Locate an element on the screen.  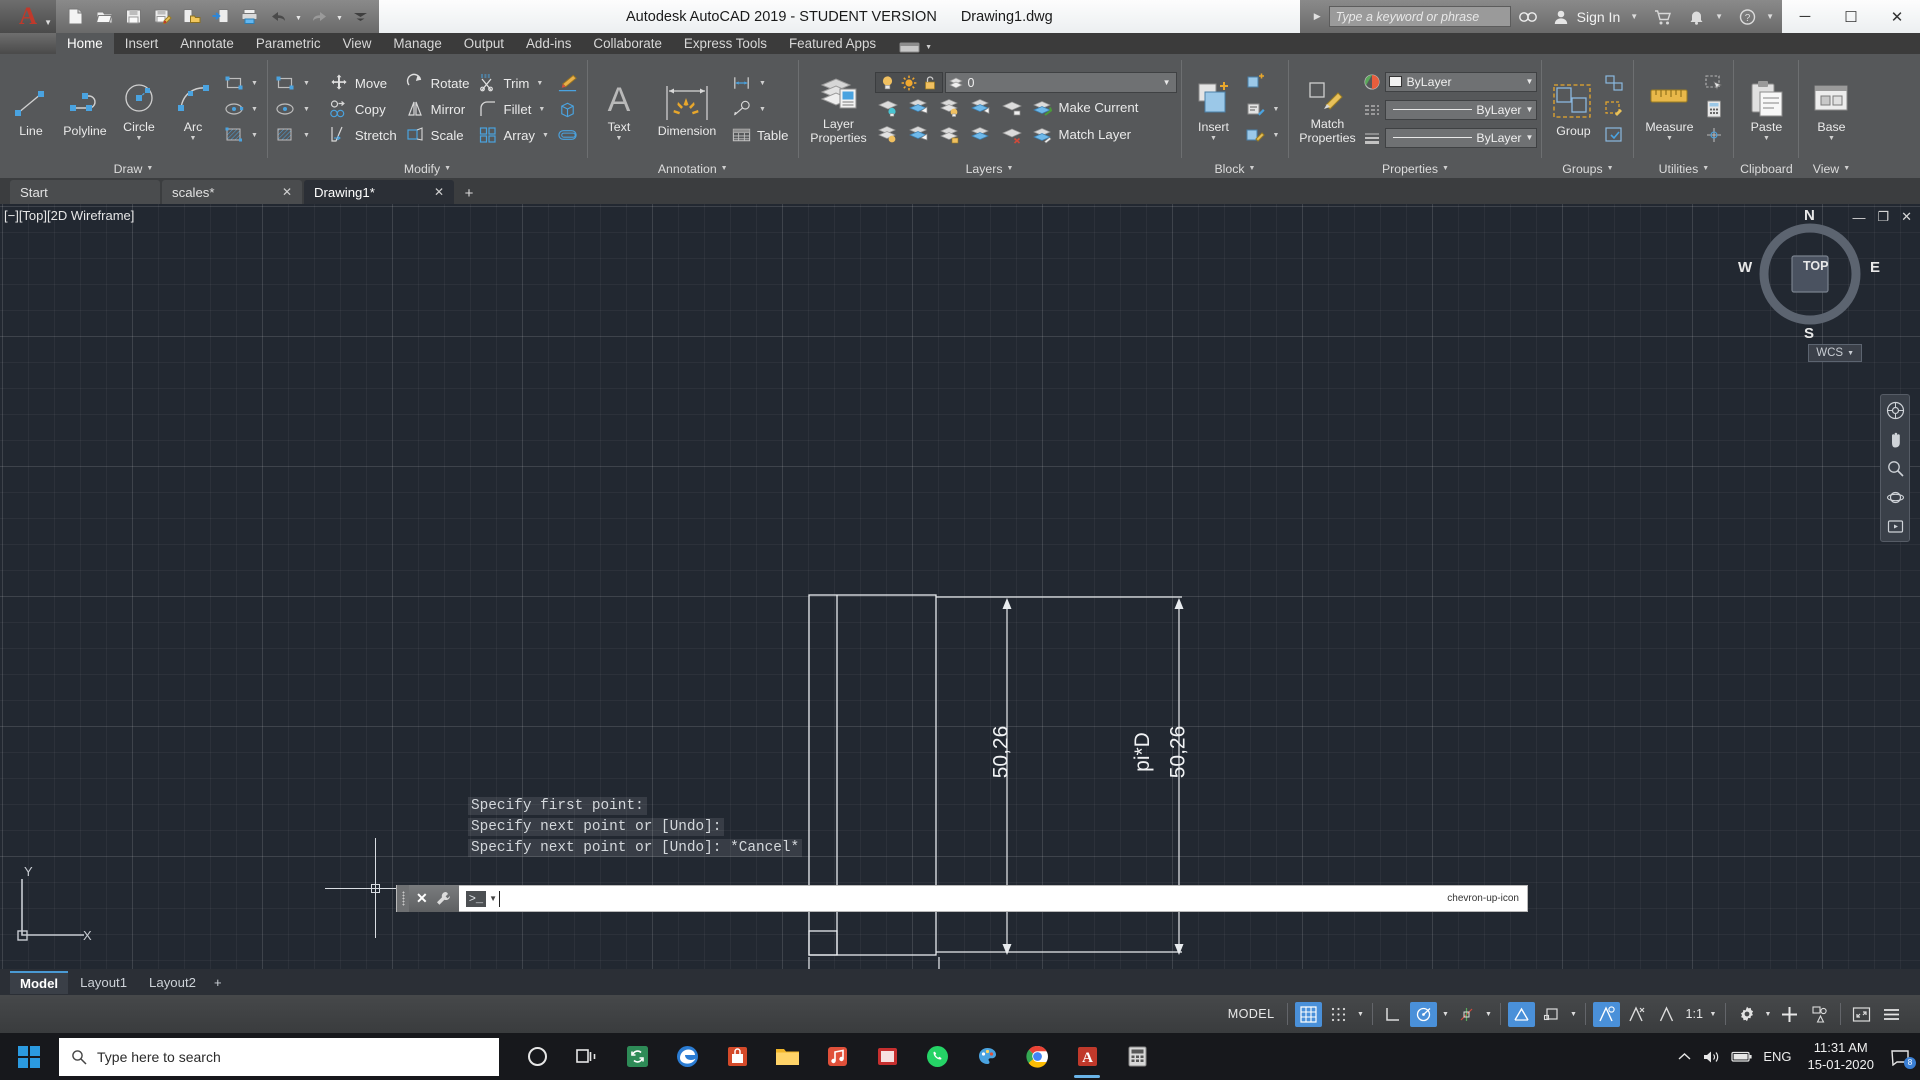
make-current-button: Make Current is located at coordinates (1087, 107).